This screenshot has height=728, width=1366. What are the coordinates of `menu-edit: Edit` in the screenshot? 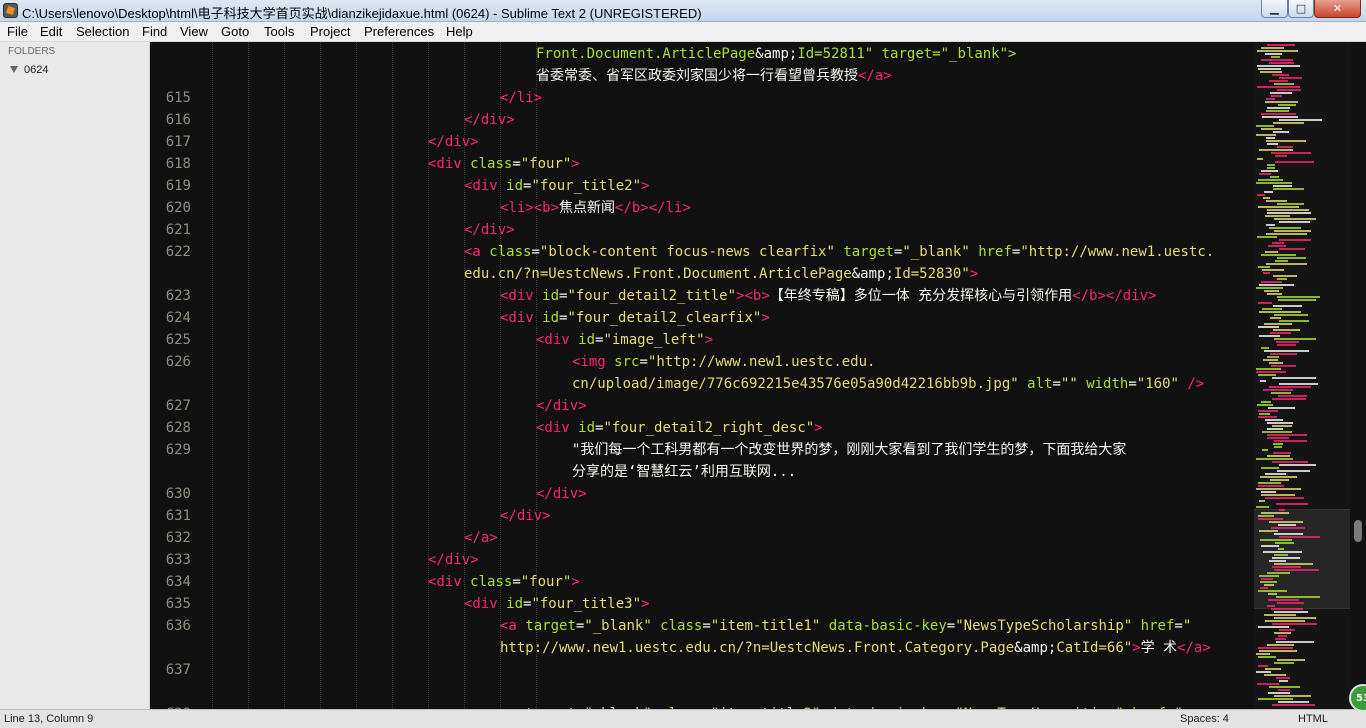 It's located at (51, 31).